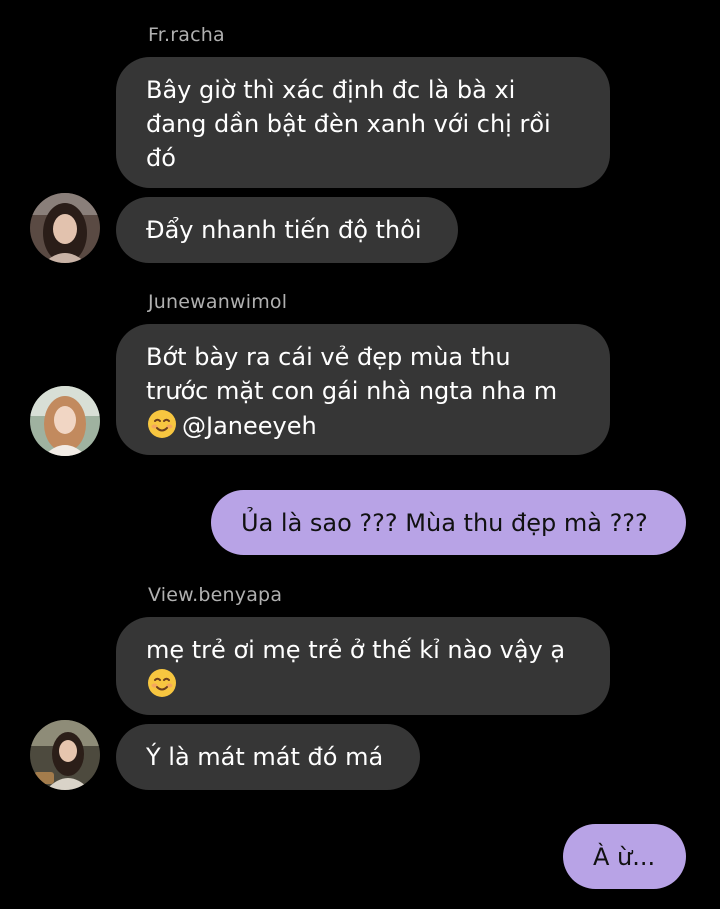 The height and width of the screenshot is (909, 720). I want to click on sender-name: View.benyapa, so click(215, 595).